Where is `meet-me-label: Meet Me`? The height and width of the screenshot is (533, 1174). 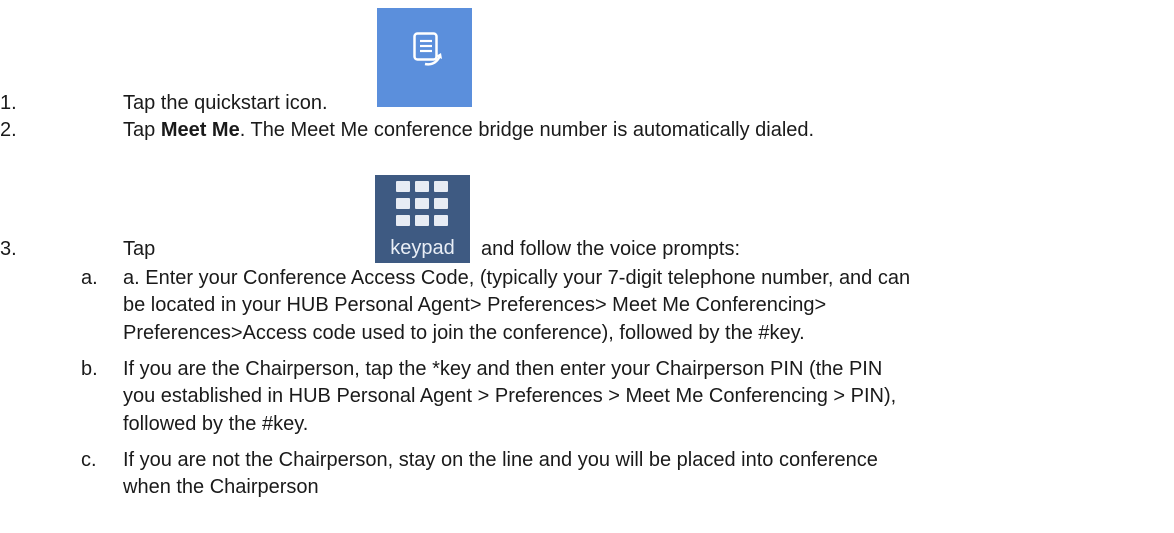
meet-me-label: Meet Me is located at coordinates (200, 130).